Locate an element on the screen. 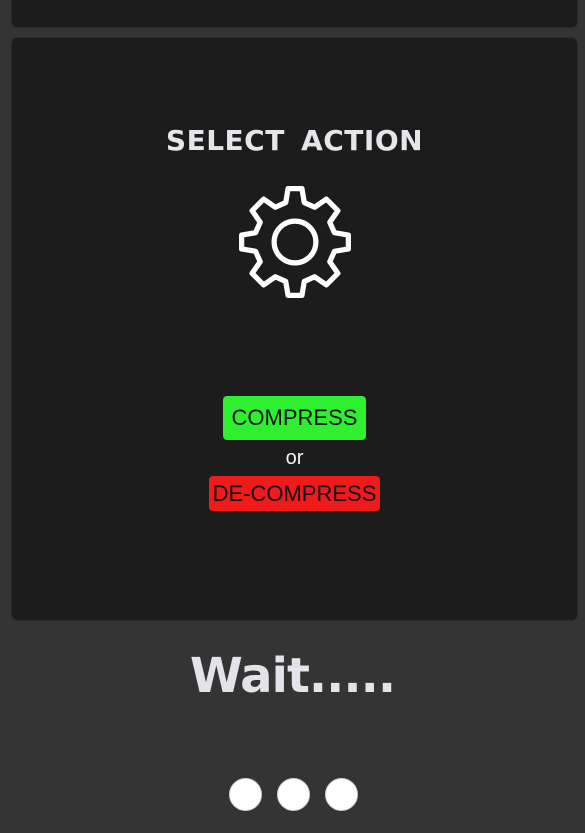 The width and height of the screenshot is (585, 833). loading-dots is located at coordinates (295, 796).